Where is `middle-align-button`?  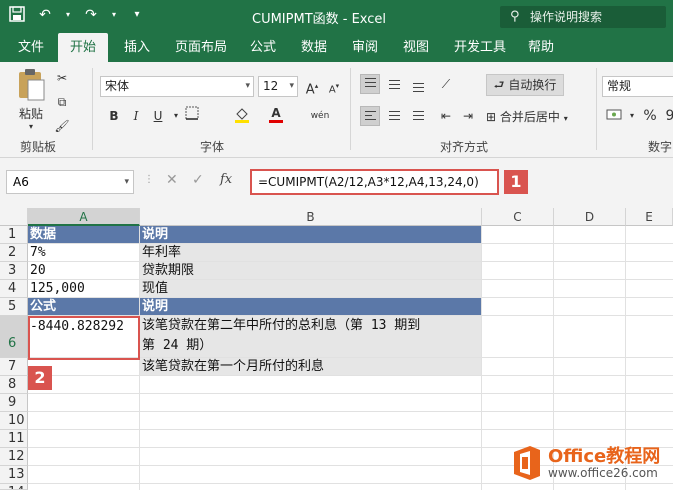 middle-align-button is located at coordinates (394, 84).